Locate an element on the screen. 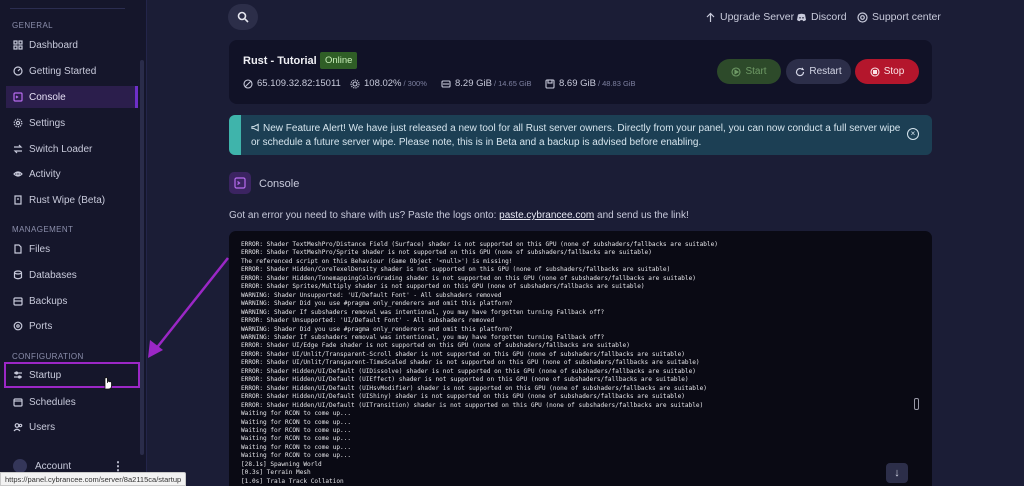  account-button: Account is located at coordinates (42, 466).